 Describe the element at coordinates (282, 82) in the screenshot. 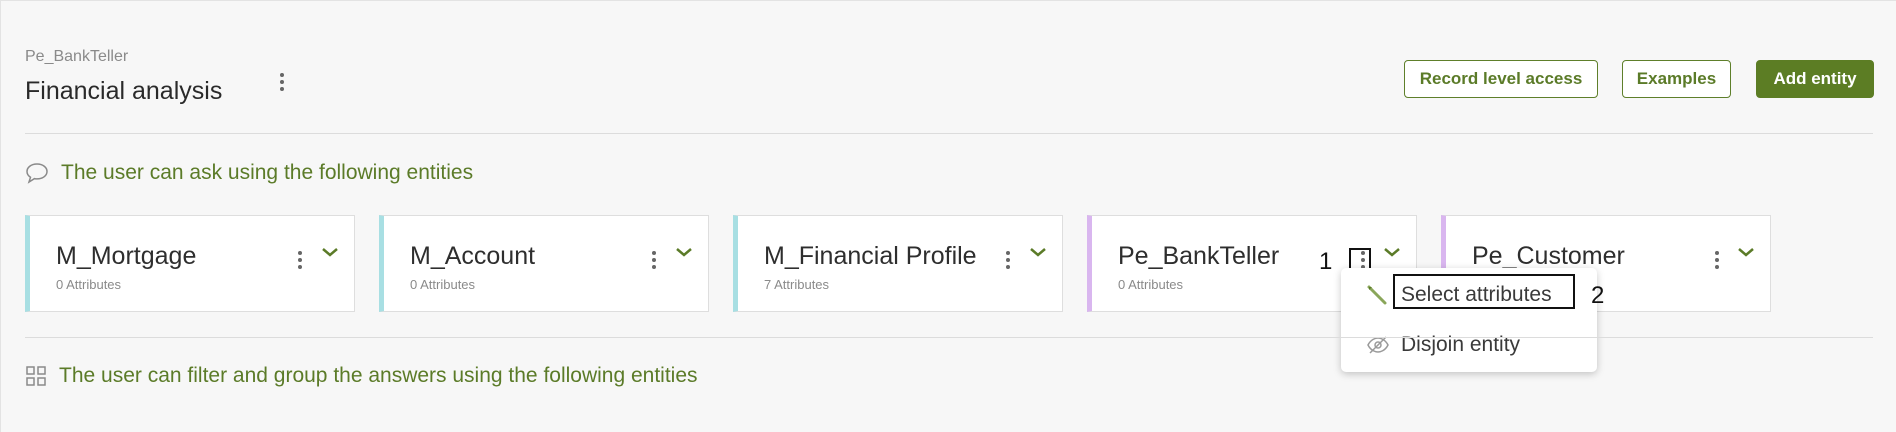

I see `title-more-options-icon` at that location.